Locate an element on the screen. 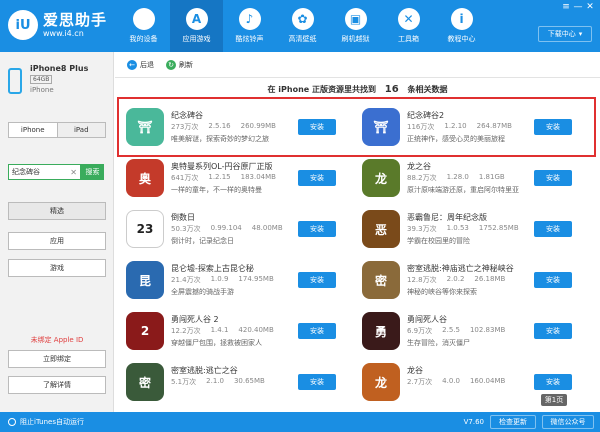 The height and width of the screenshot is (432, 600). nav-item-1: A 应用游戏 is located at coordinates (196, 26).